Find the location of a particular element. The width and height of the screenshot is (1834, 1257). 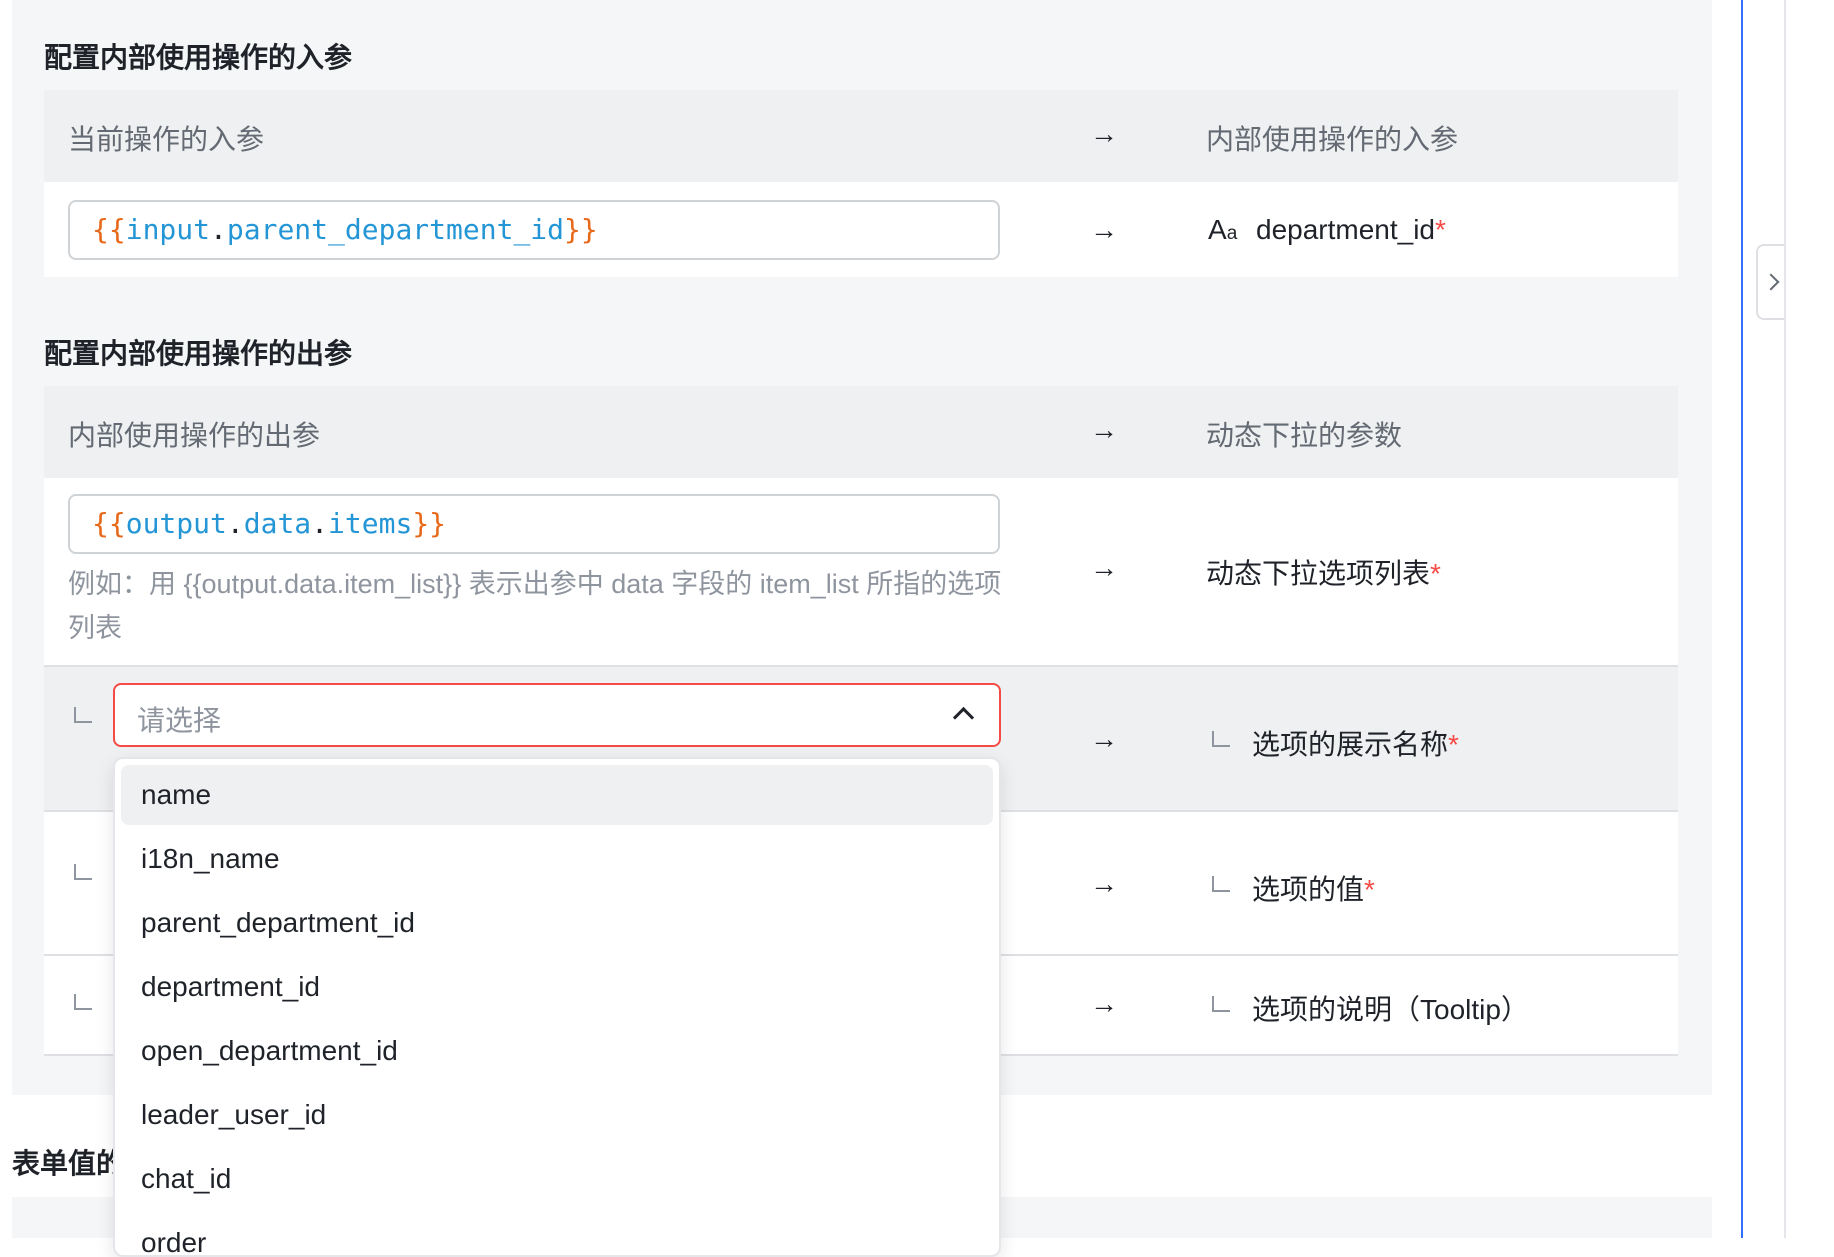

input-section-title: 配置内部使用操作的入参 is located at coordinates (198, 57).